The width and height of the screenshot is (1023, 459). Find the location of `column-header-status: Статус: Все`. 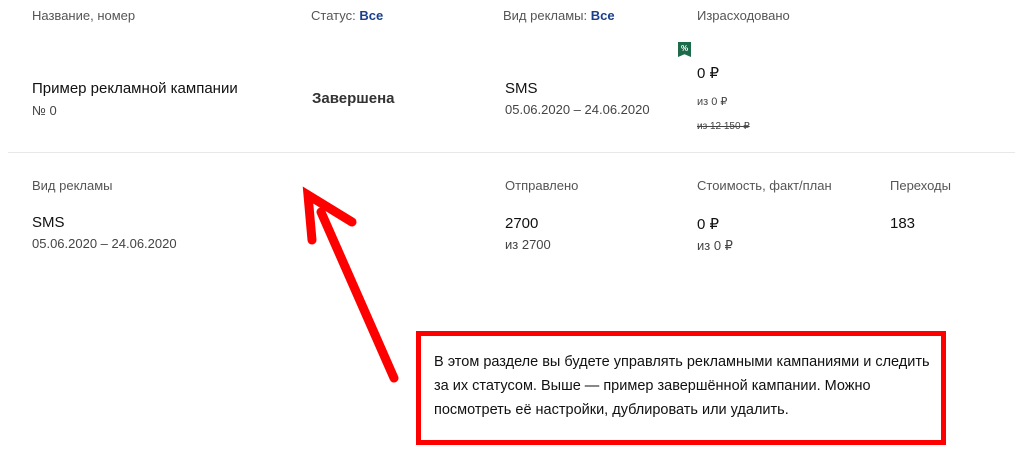

column-header-status: Статус: Все is located at coordinates (347, 15).